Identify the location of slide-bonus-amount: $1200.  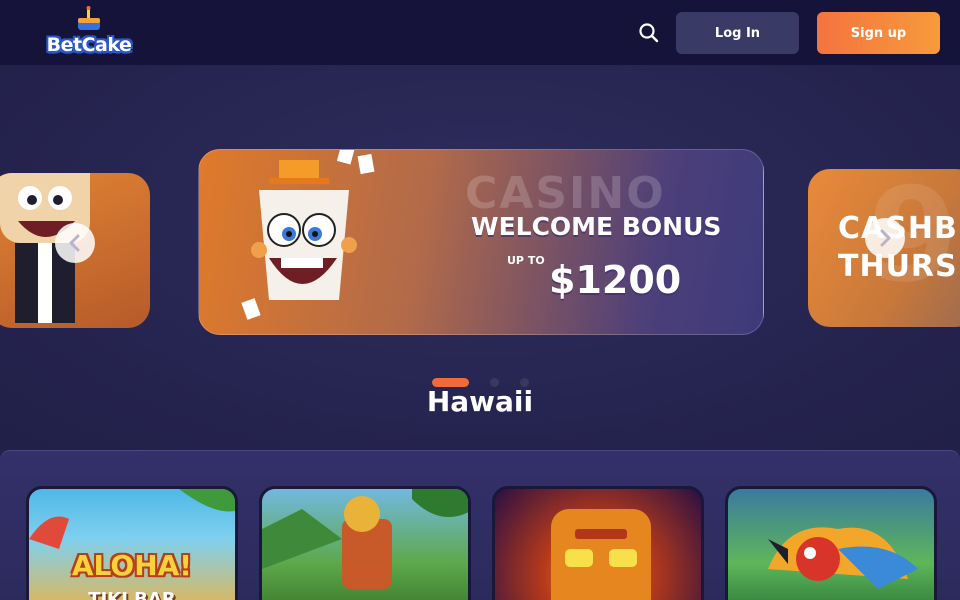
(615, 280).